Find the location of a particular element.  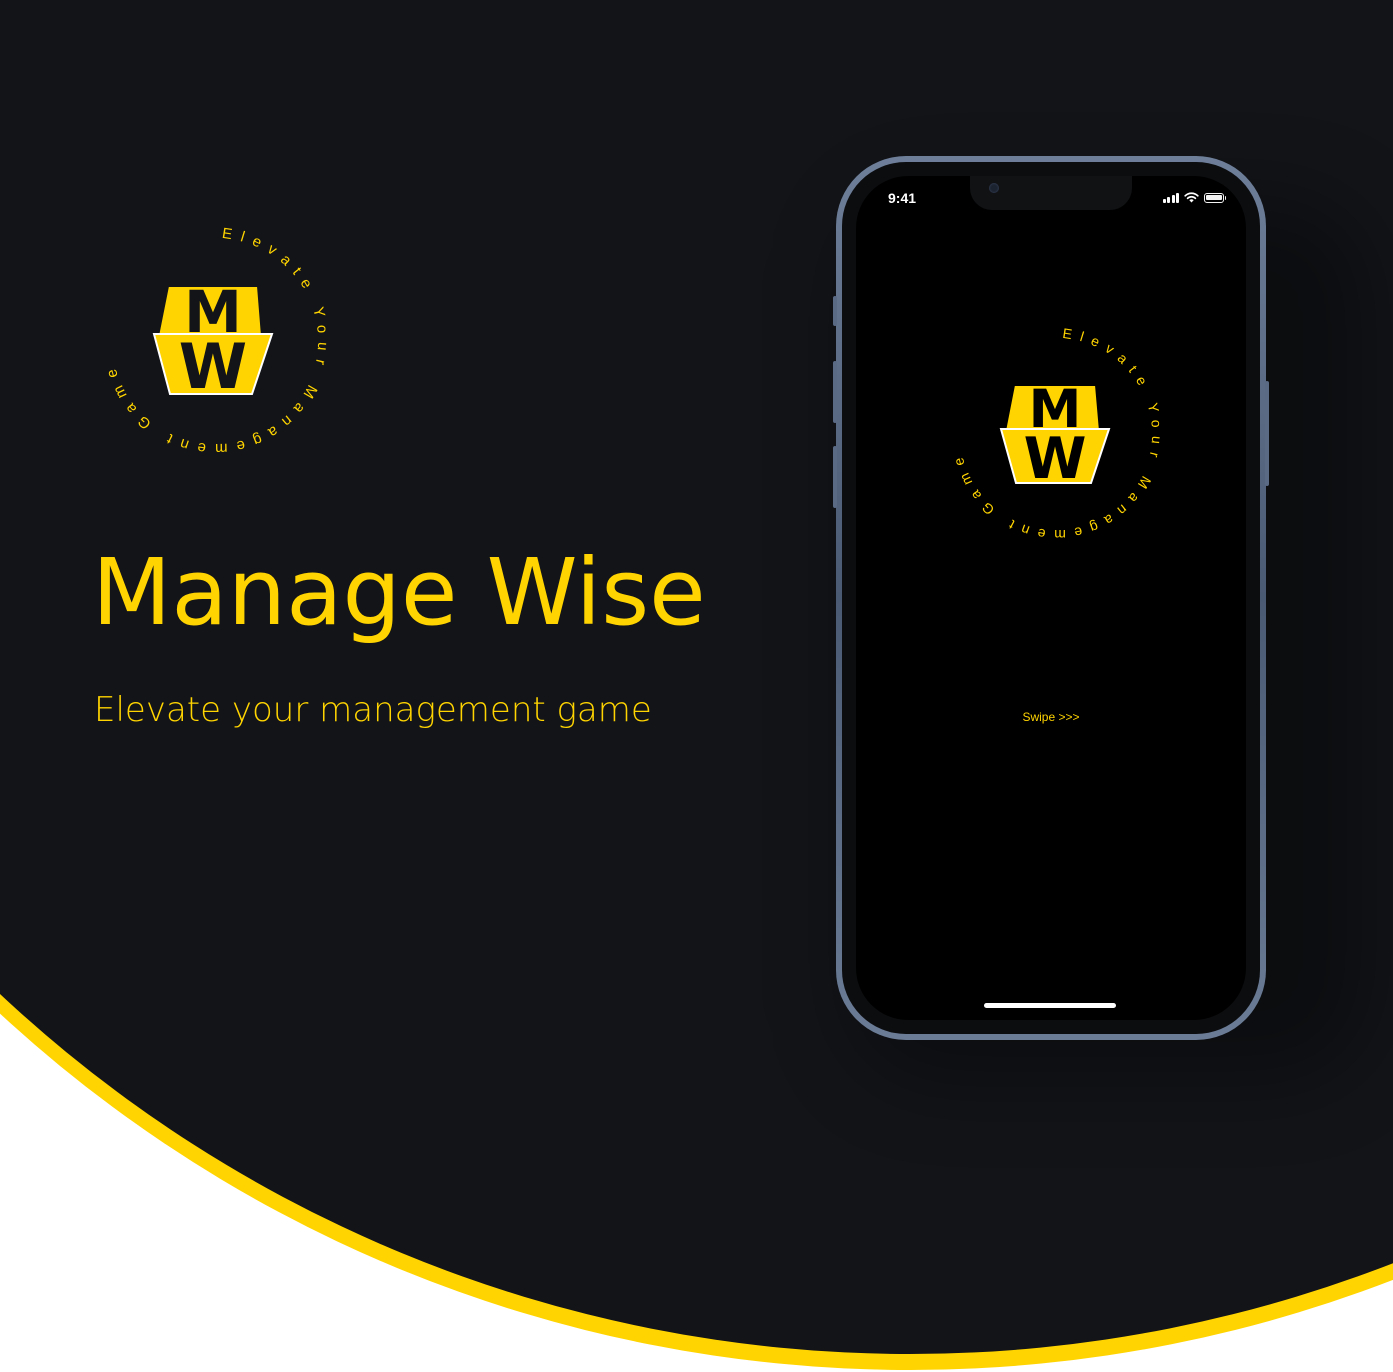

battery-icon is located at coordinates (1215, 197).